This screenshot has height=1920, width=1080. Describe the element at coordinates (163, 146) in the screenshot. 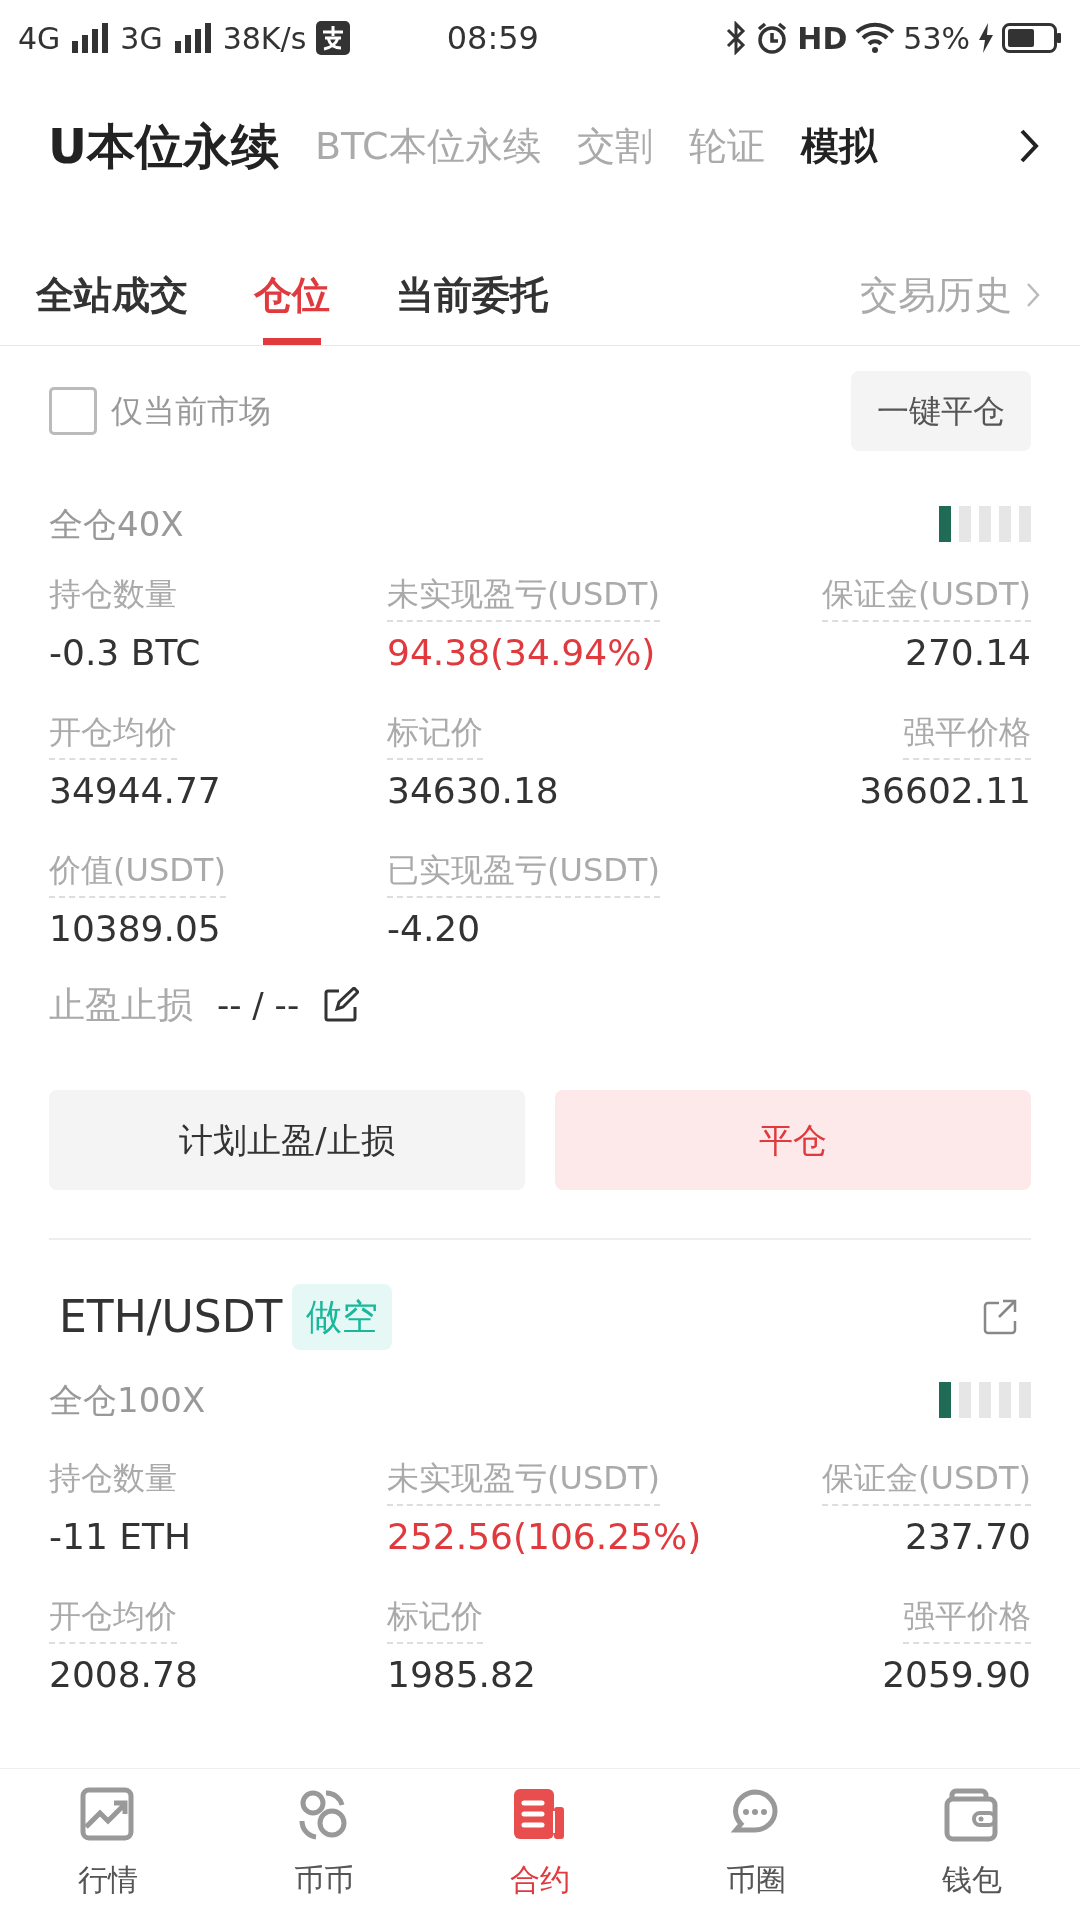

I see `market-tab: U本位永续` at that location.